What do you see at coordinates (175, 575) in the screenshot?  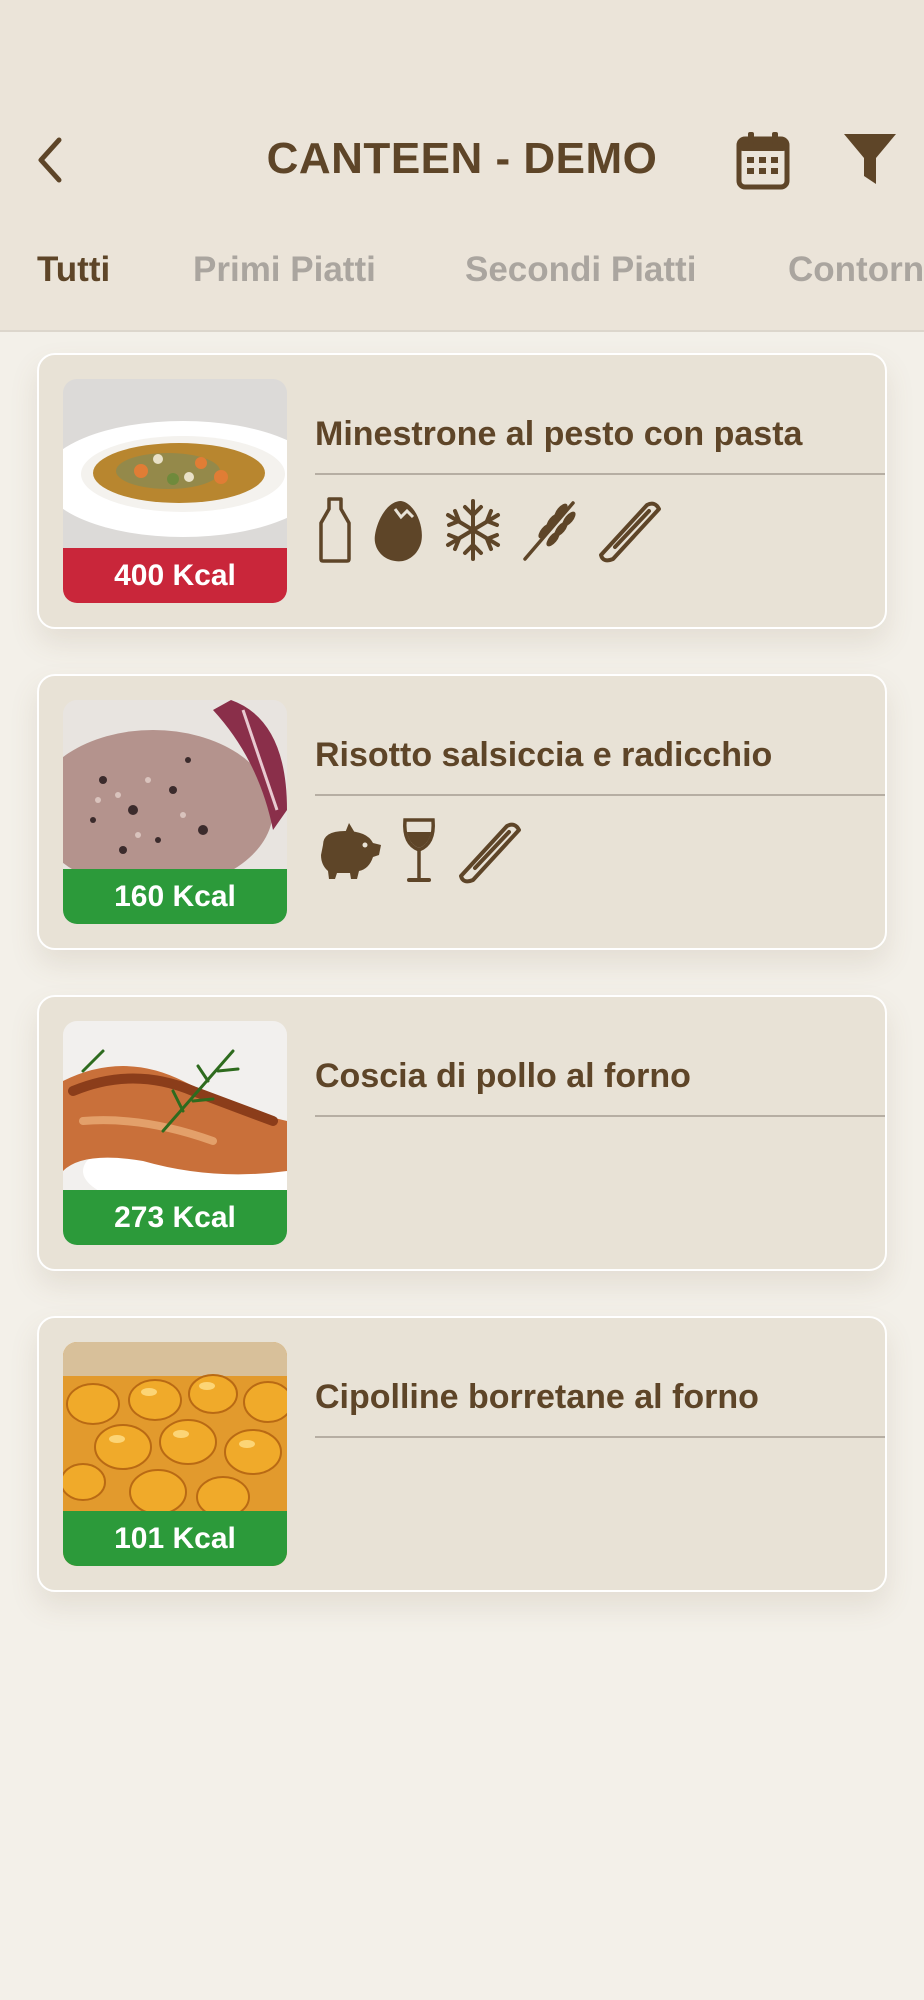 I see `kcal-badge: 400 Kcal` at bounding box center [175, 575].